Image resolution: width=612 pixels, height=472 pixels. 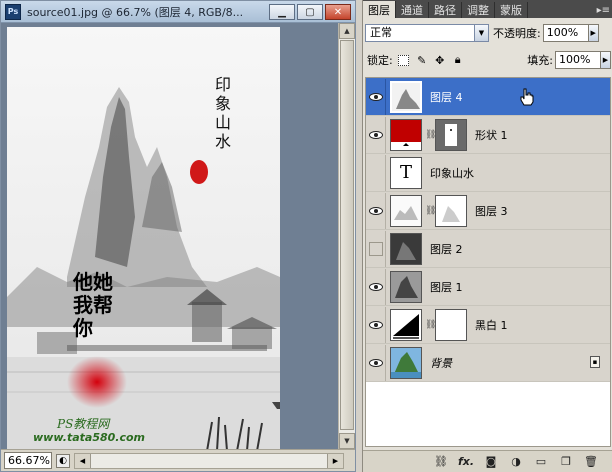 I want to click on status-info-icon: ◐, so click(x=63, y=460).